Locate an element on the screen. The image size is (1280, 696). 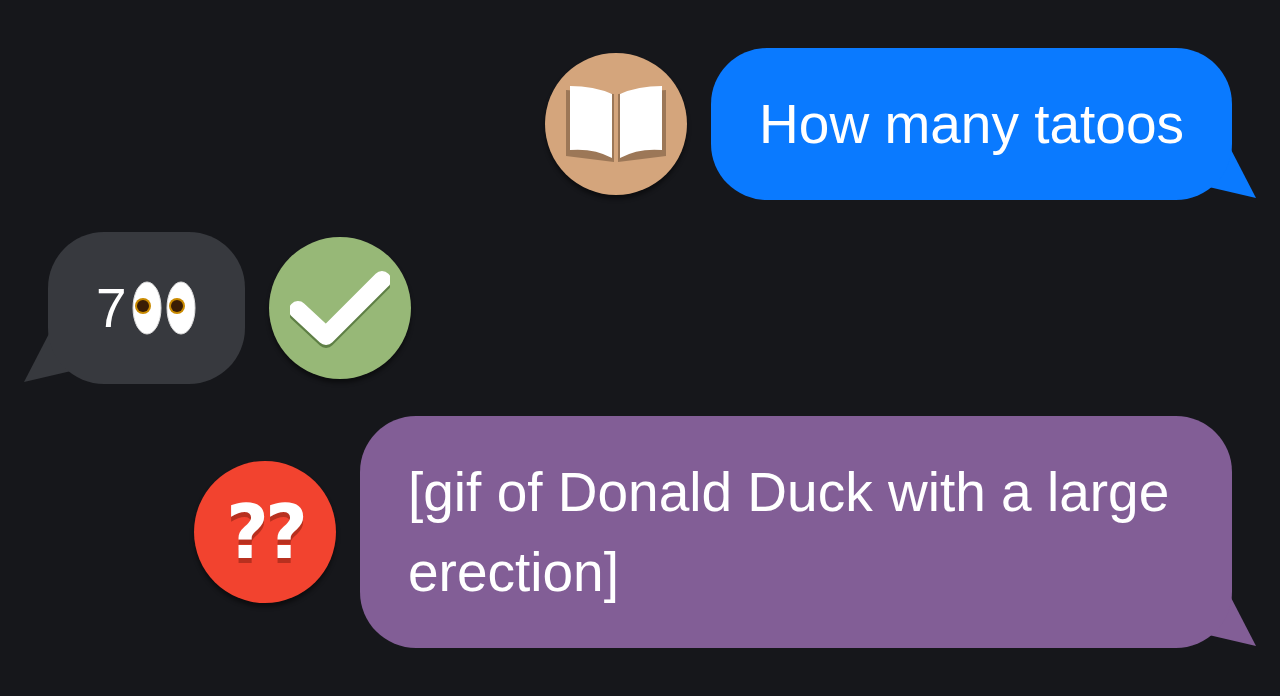
message-text: [gif of Donald Duck with a large erection] is located at coordinates (789, 532).